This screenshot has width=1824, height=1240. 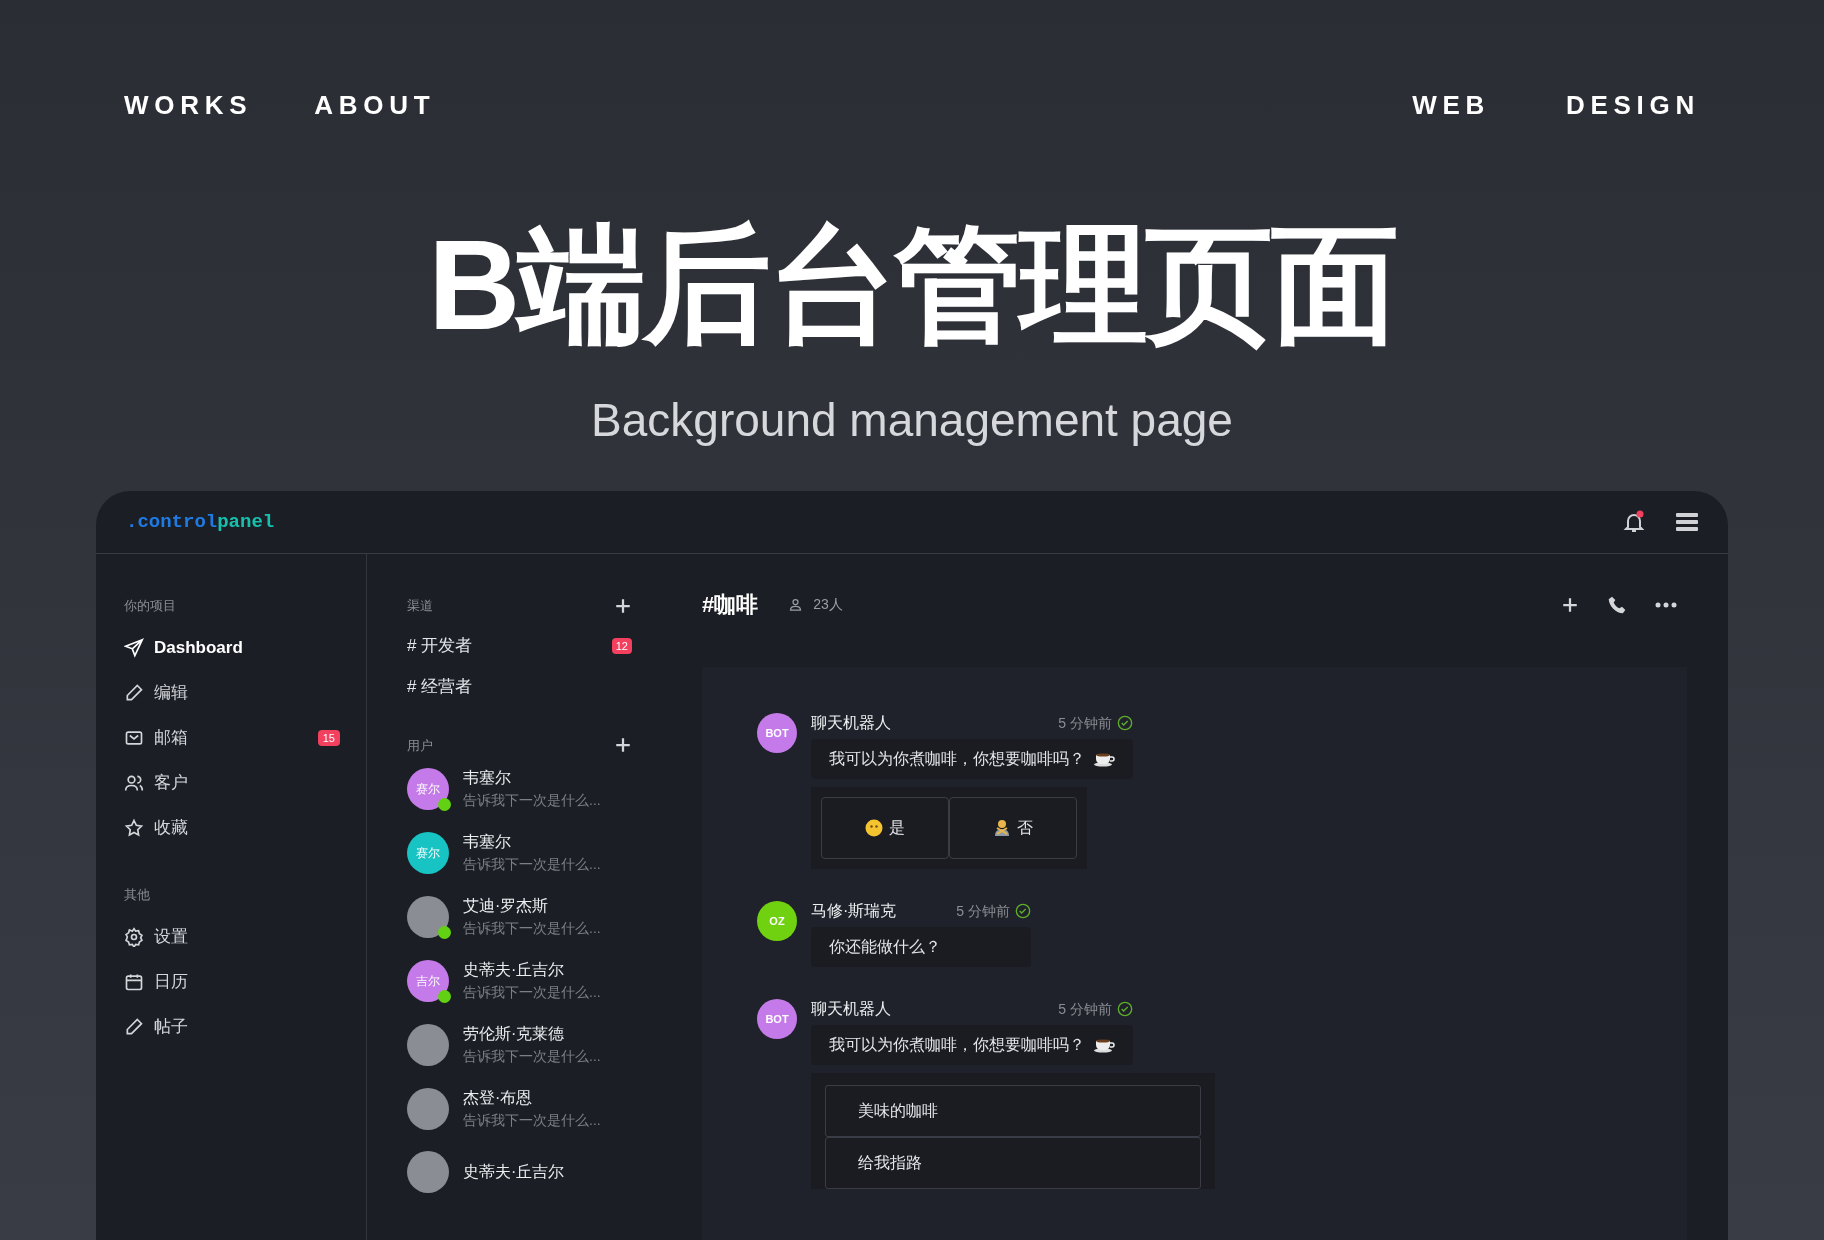 What do you see at coordinates (874, 828) in the screenshot?
I see `face-icon` at bounding box center [874, 828].